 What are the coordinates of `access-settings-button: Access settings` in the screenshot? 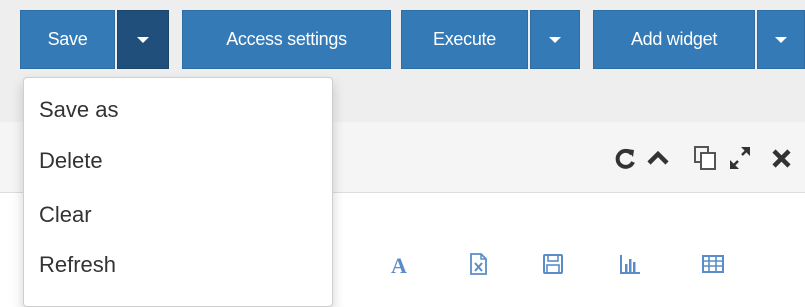 It's located at (286, 39).